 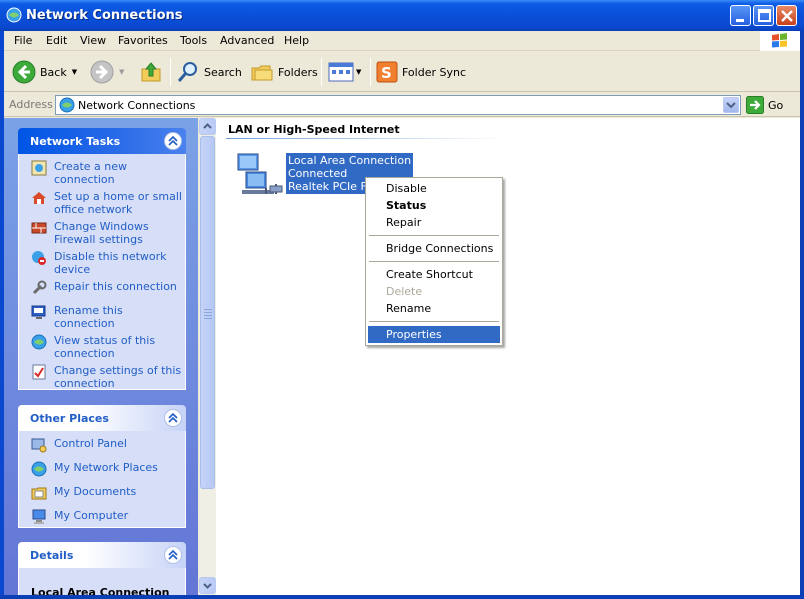 What do you see at coordinates (314, 129) in the screenshot?
I see `group-title: LAN or High-Speed Internet` at bounding box center [314, 129].